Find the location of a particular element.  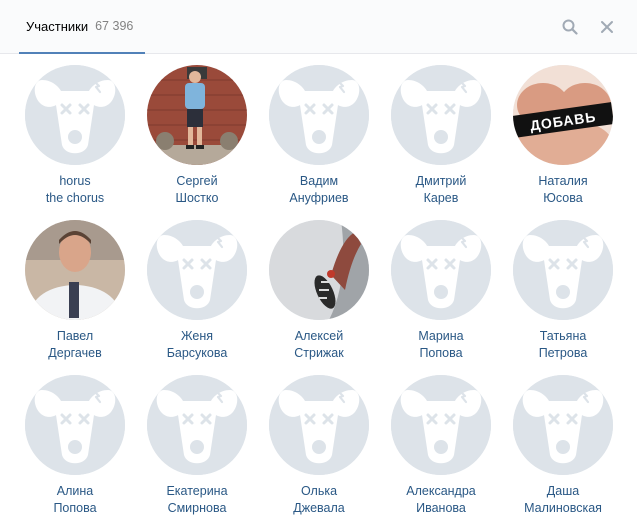

member-name: Даша Малиновская is located at coordinates (563, 500).